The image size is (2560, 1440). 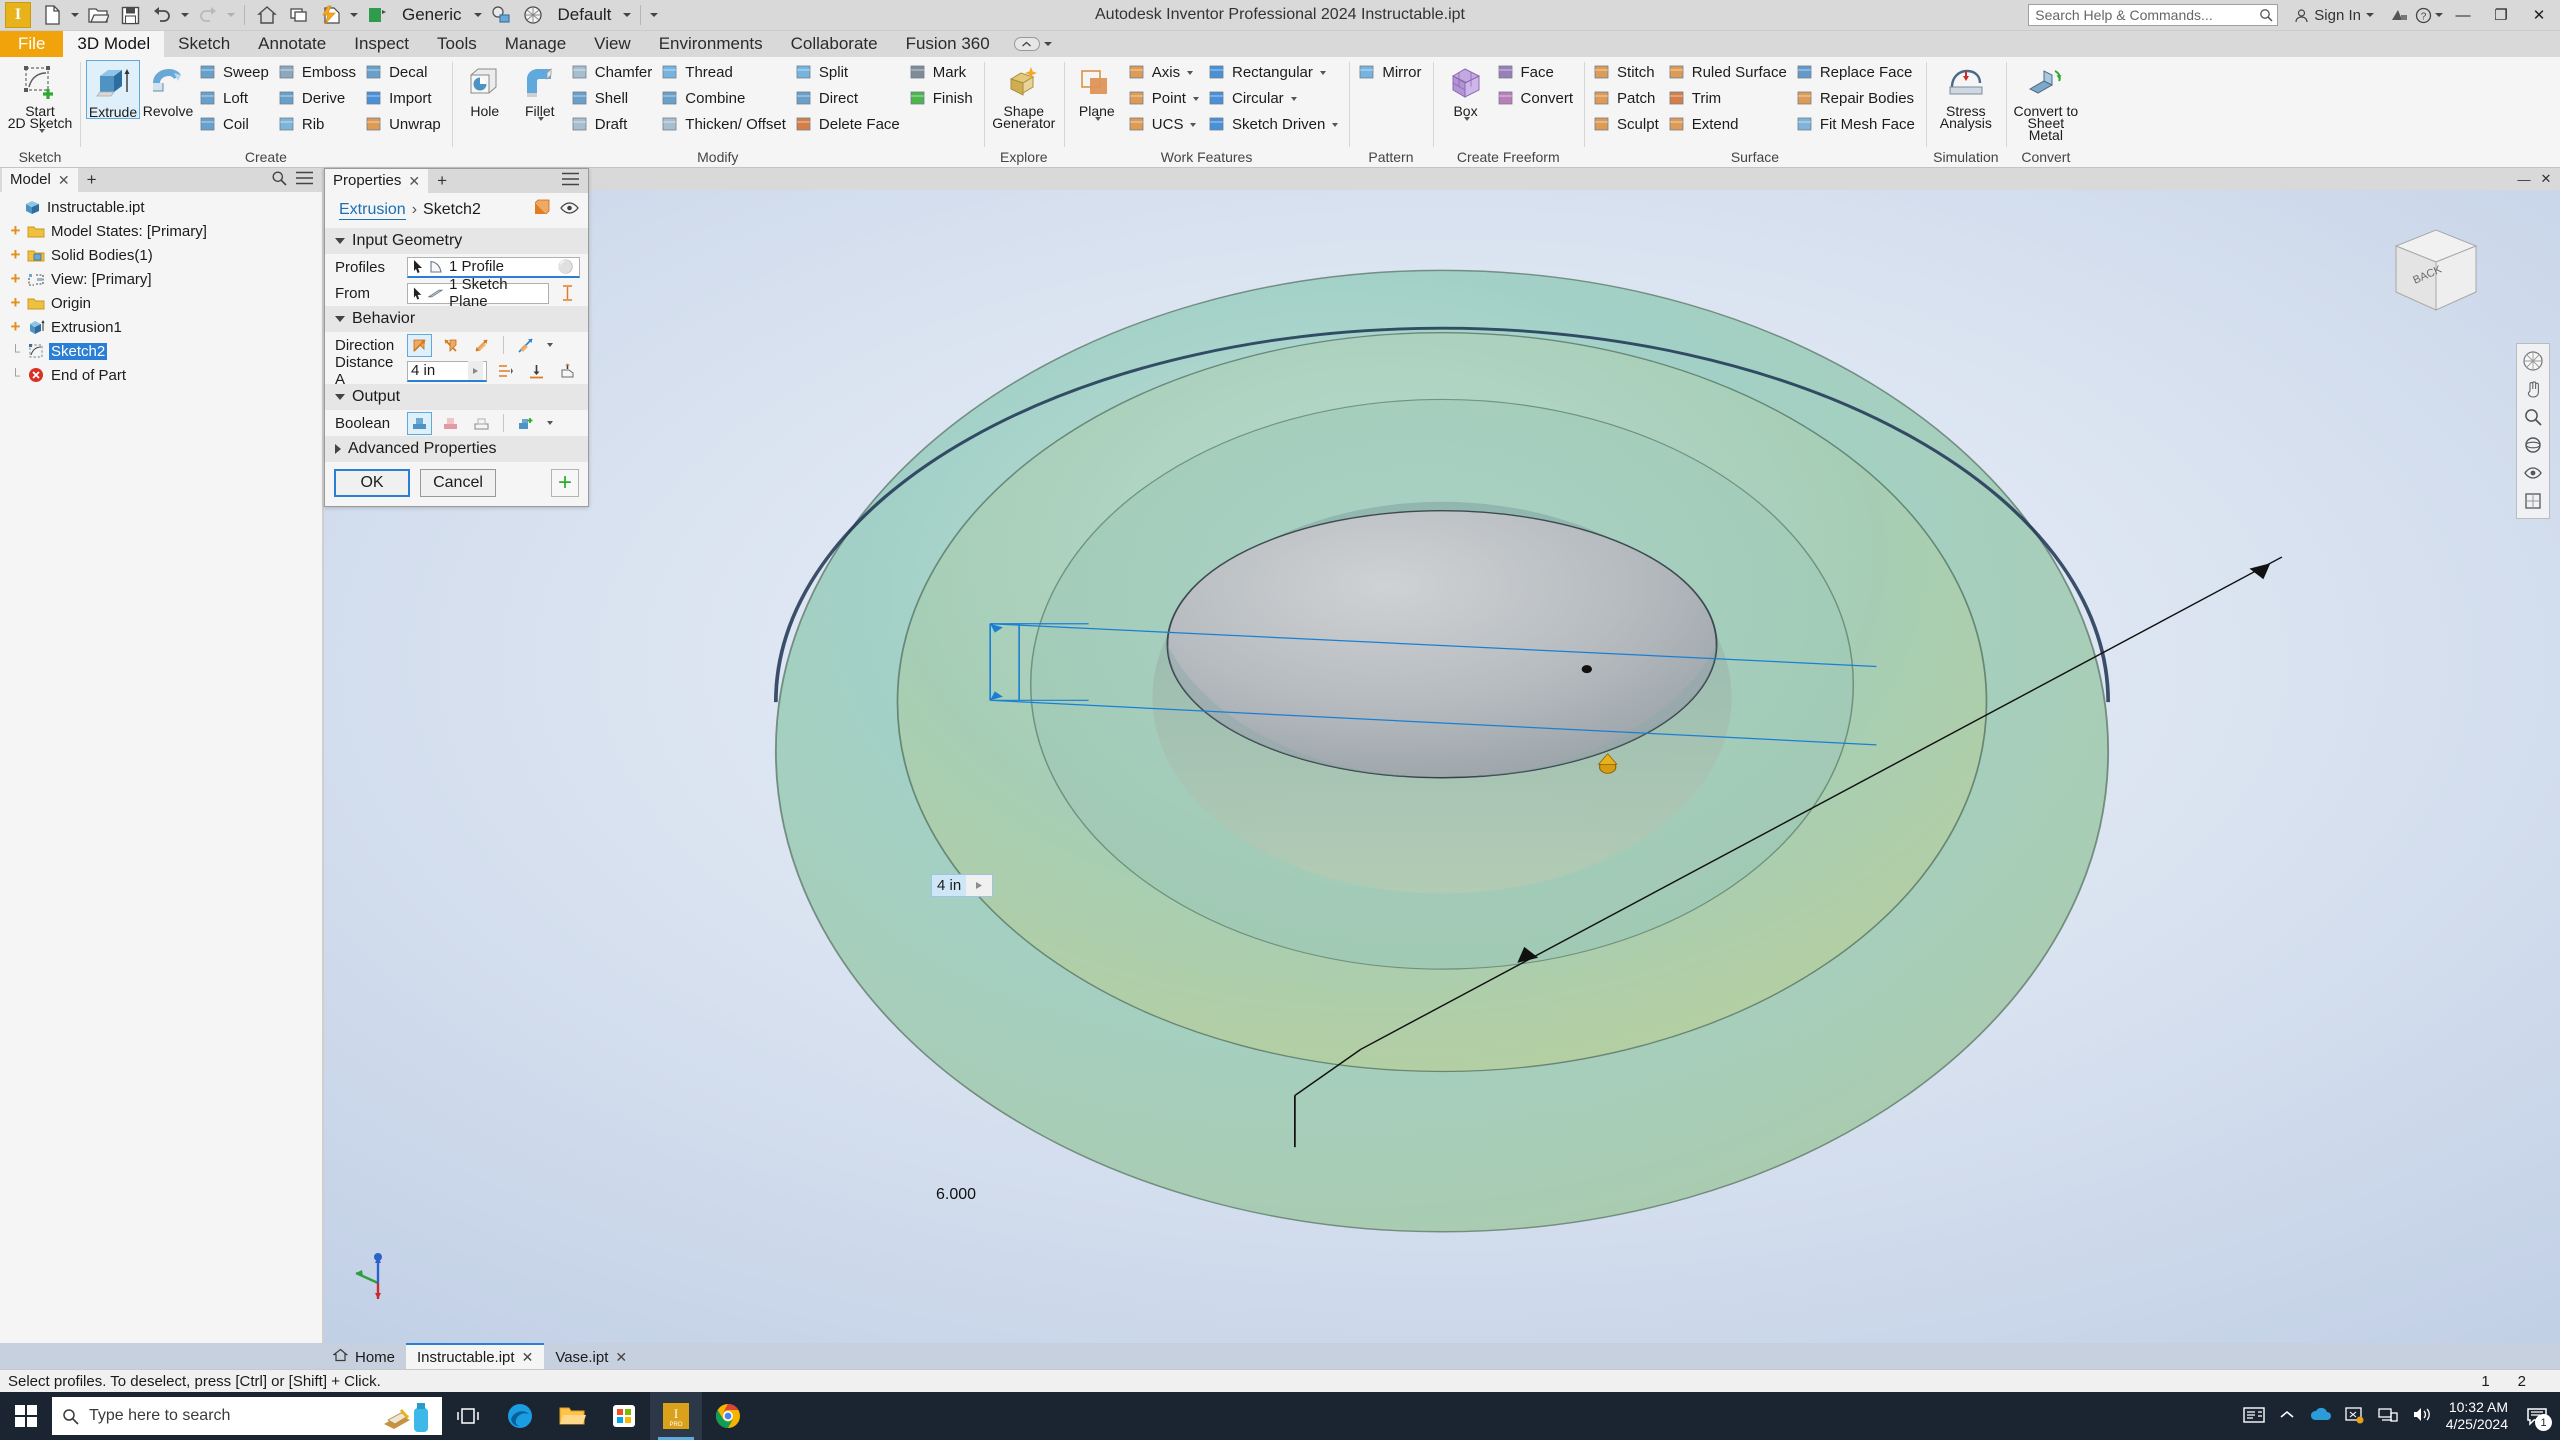 I want to click on ribbon-button-sketch-driven: Sketch Driven, so click(x=1274, y=124).